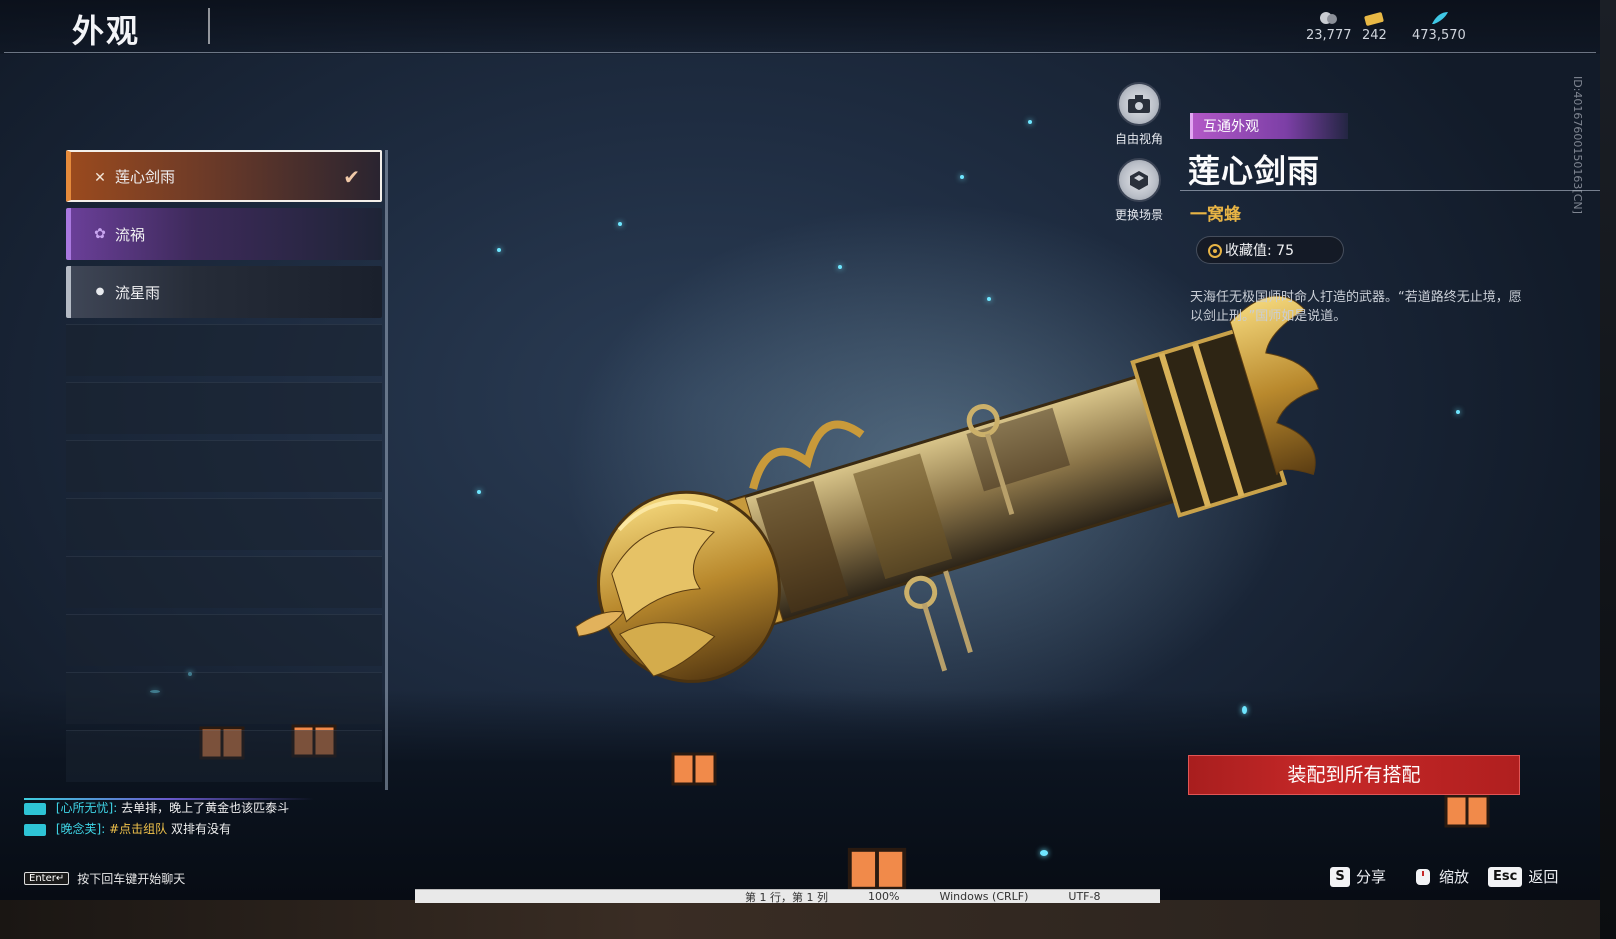 The width and height of the screenshot is (1616, 939). I want to click on blossom-icon: ✿, so click(100, 234).